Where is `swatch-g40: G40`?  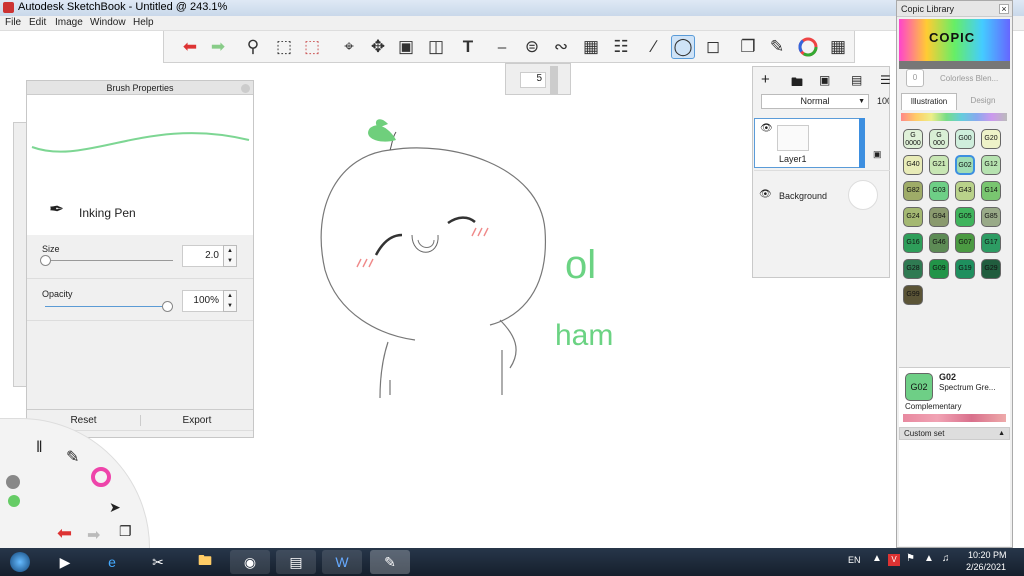
swatch-g40: G40 is located at coordinates (913, 165).